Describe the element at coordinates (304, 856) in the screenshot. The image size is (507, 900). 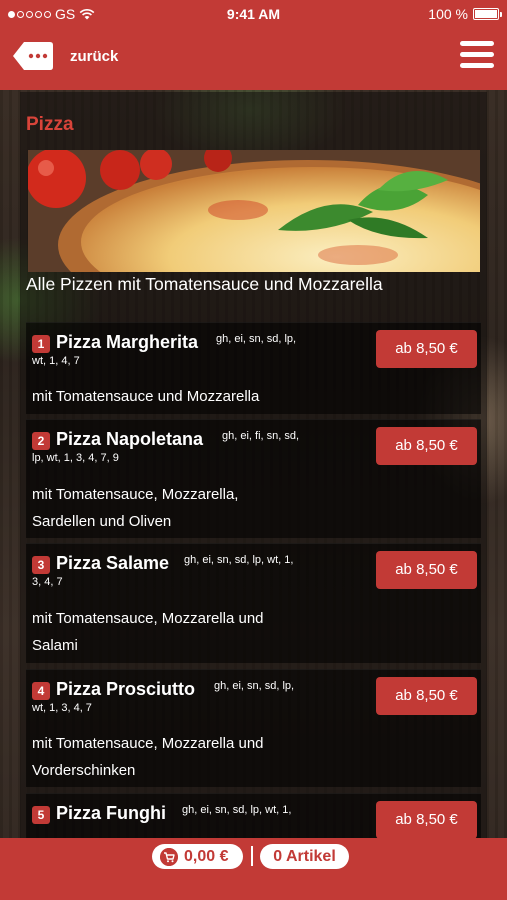
I see `article-count-button: 0 Artikel` at that location.